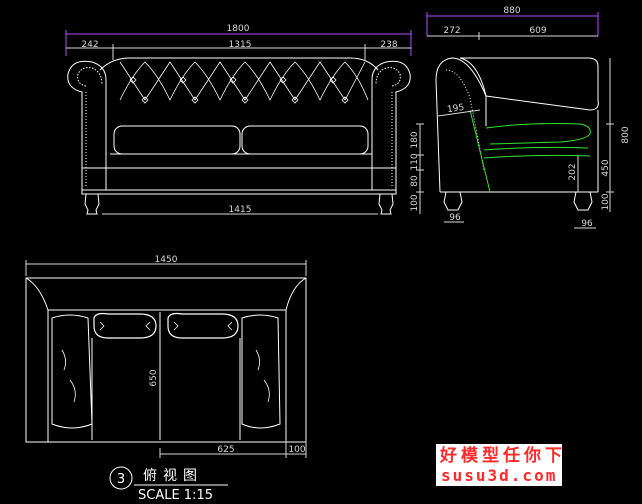 The image size is (642, 504). I want to click on watermark-chinese: 好模型任你下, so click(502, 455).